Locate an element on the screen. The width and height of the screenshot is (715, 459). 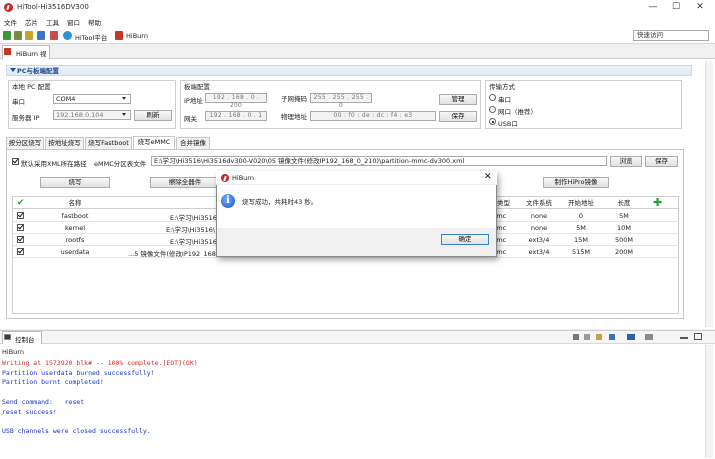
port-label: 串口 is located at coordinates (18, 102).